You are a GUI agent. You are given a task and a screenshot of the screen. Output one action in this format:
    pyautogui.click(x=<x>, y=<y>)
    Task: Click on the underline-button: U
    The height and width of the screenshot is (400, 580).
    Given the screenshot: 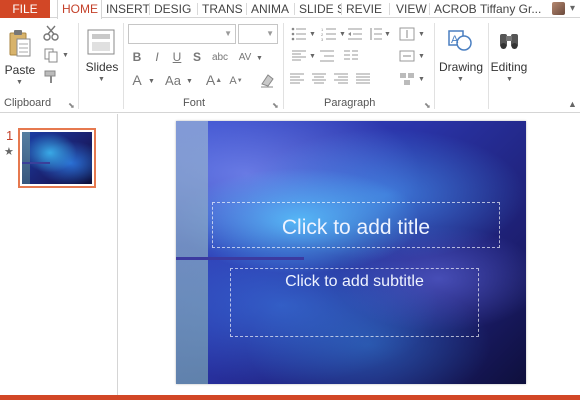 What is the action you would take?
    pyautogui.click(x=177, y=57)
    